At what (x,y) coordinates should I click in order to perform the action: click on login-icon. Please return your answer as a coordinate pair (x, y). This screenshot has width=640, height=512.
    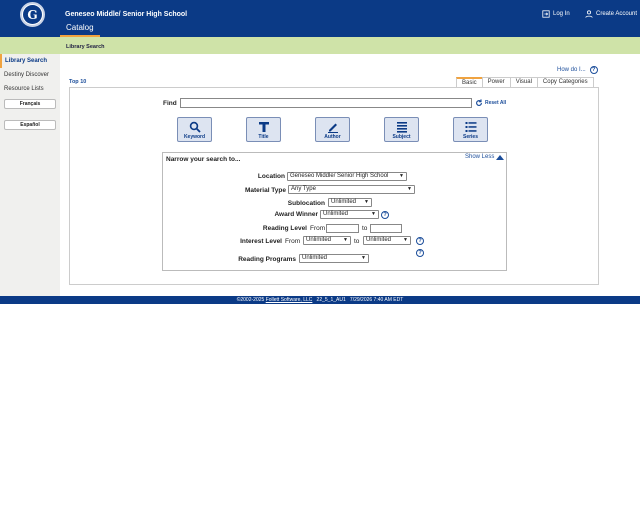
    Looking at the image, I should click on (546, 14).